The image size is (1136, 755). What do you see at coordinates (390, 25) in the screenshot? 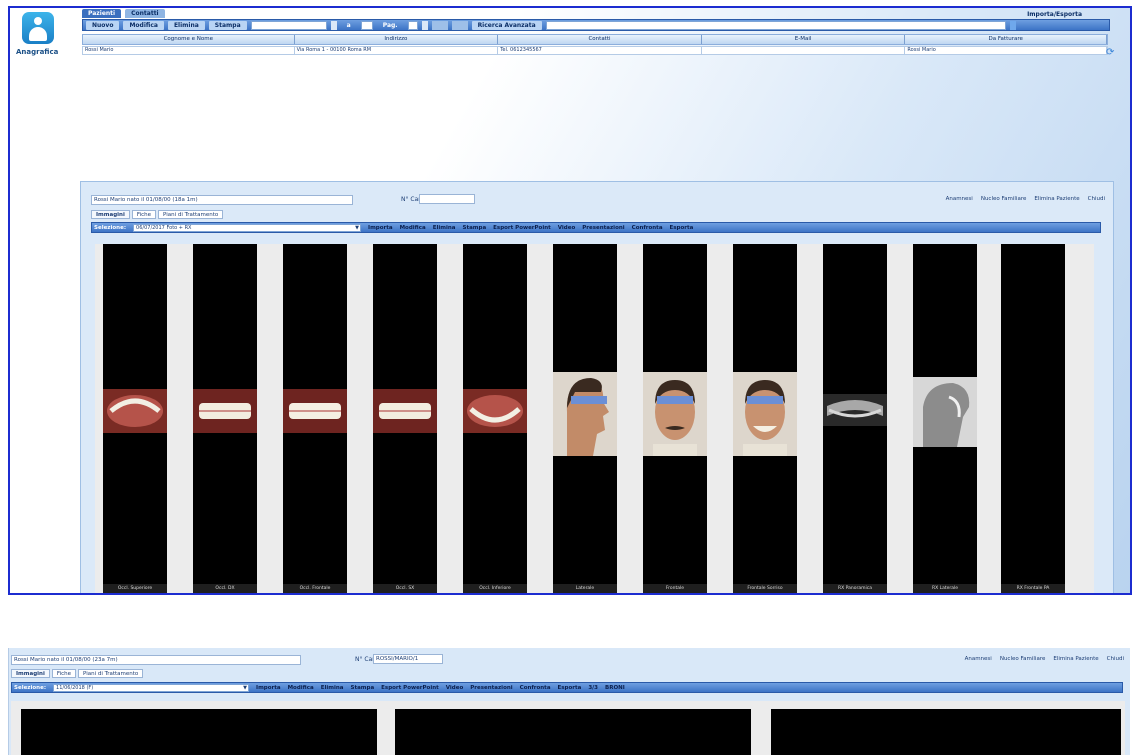
I see `page-label: Pag.` at bounding box center [390, 25].